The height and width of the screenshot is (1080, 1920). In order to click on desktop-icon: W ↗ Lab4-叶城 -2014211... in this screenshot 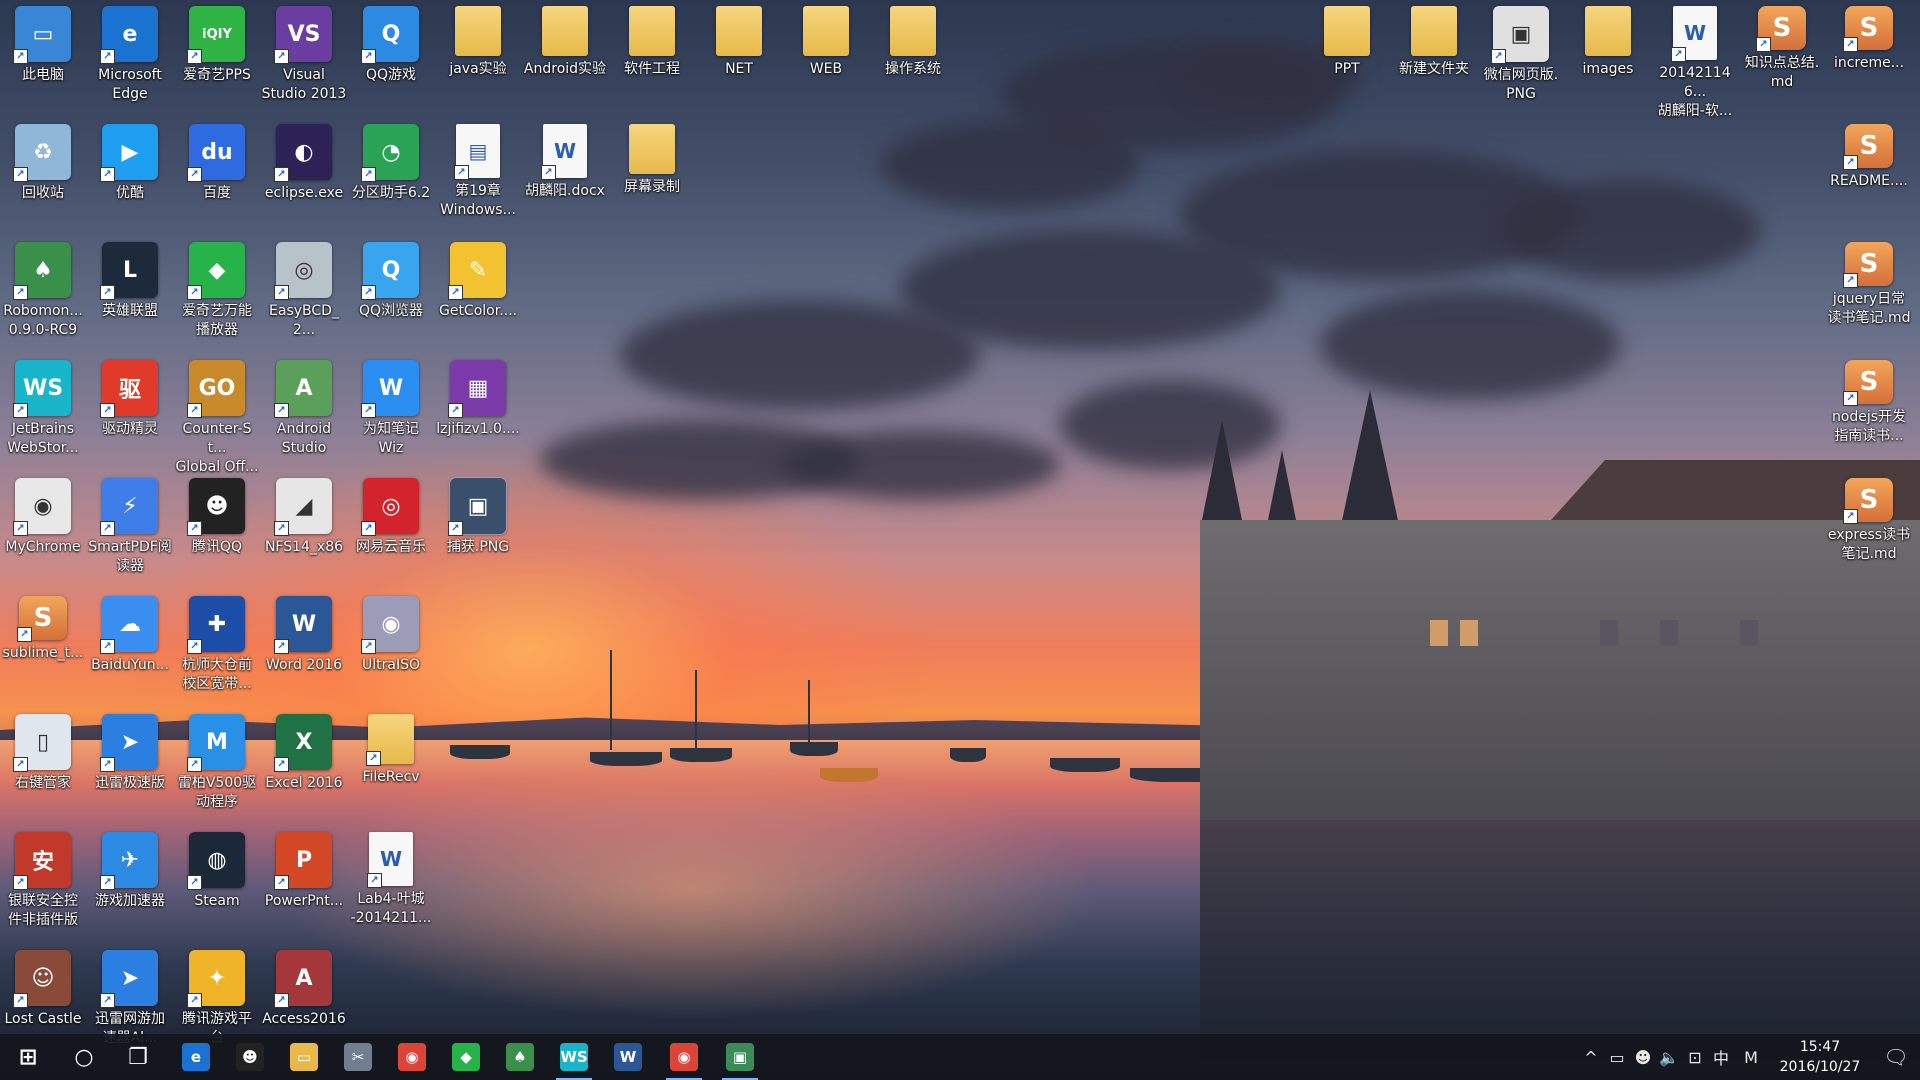, I will do `click(391, 880)`.